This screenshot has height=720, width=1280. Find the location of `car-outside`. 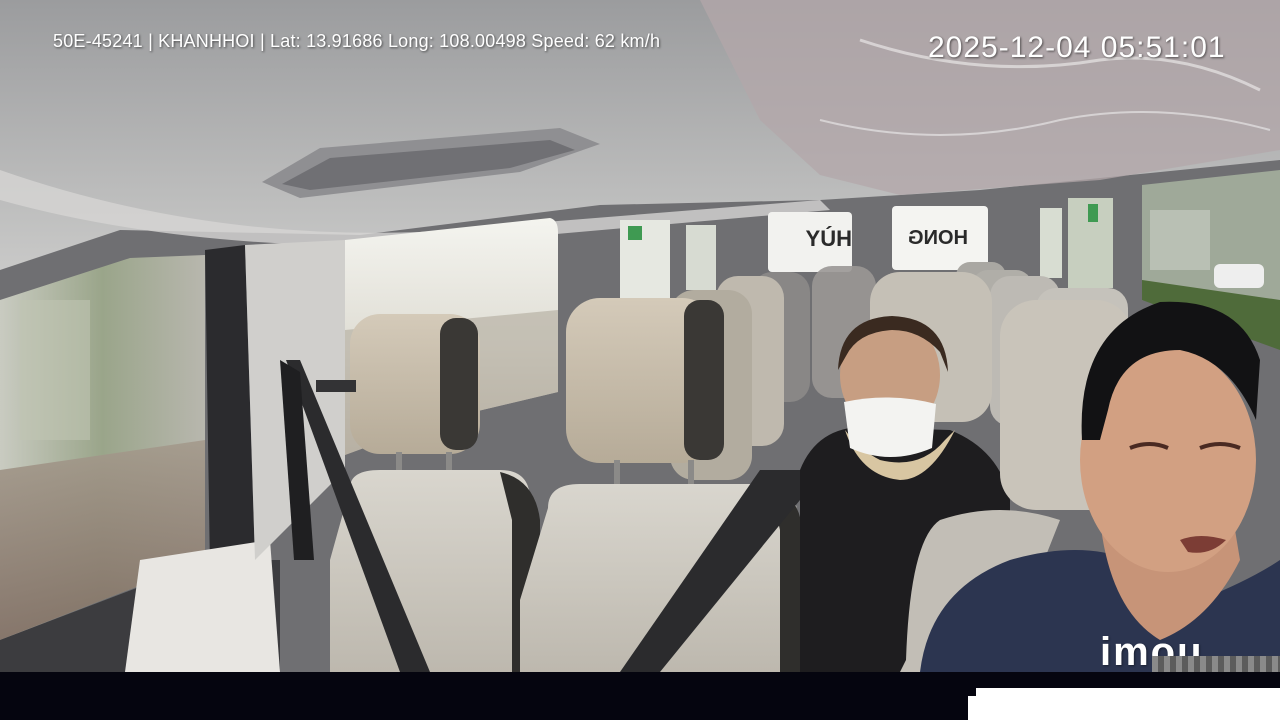

car-outside is located at coordinates (1239, 276).